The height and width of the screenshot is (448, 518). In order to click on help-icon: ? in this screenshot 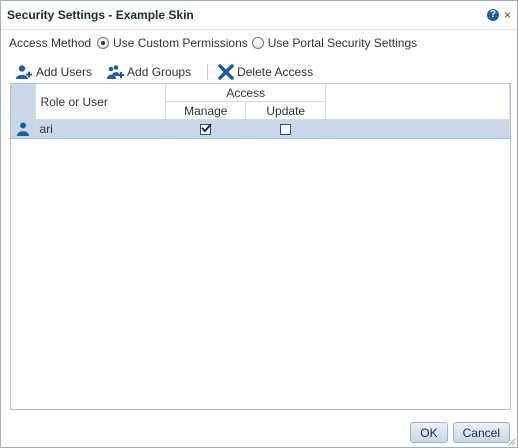, I will do `click(492, 15)`.